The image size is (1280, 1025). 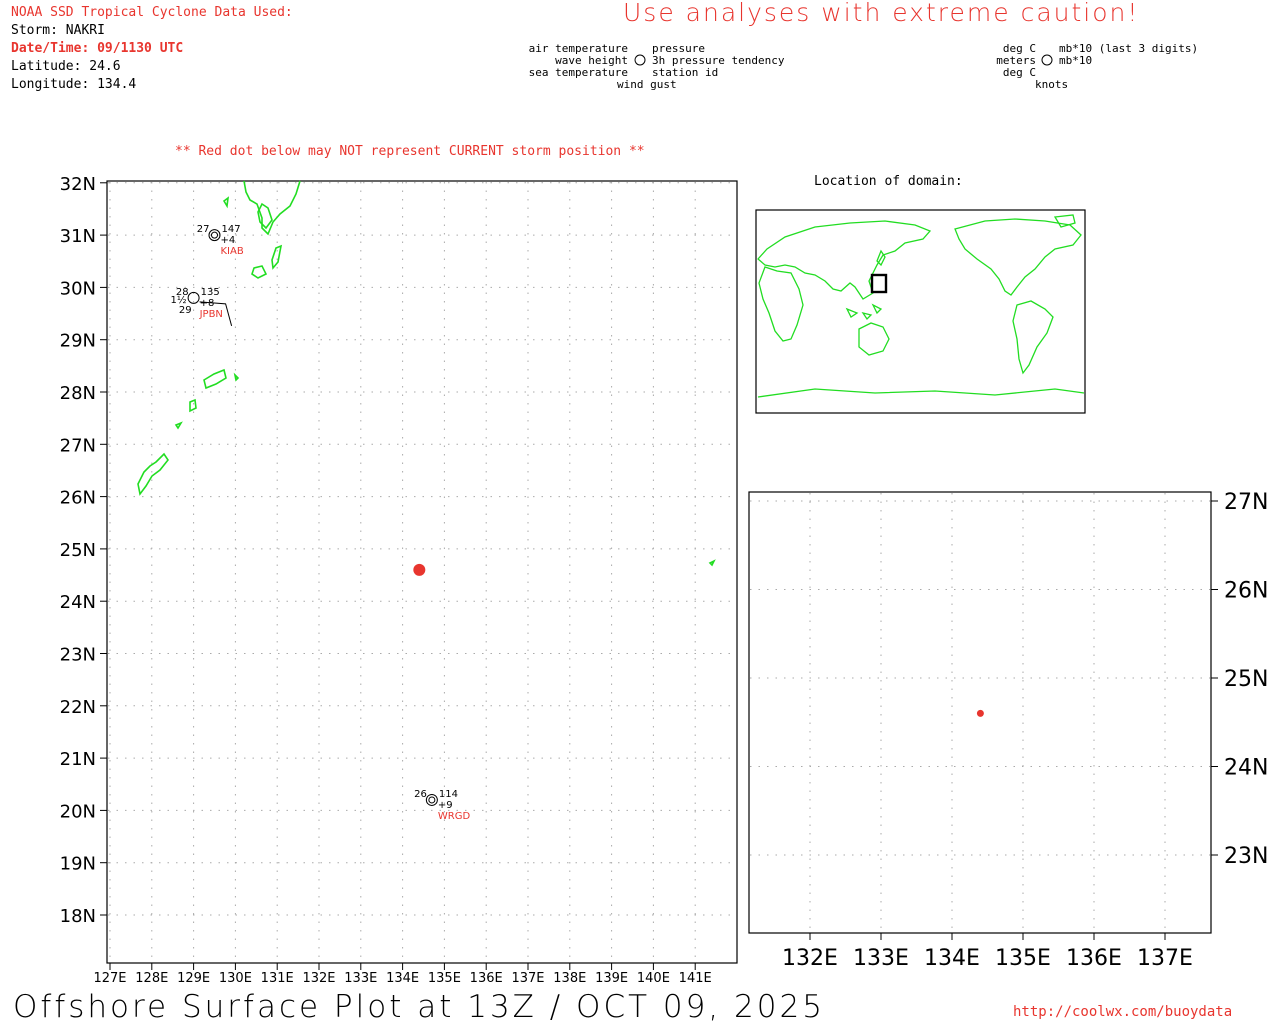 What do you see at coordinates (228, 240) in the screenshot?
I see `station-tendency: +4` at bounding box center [228, 240].